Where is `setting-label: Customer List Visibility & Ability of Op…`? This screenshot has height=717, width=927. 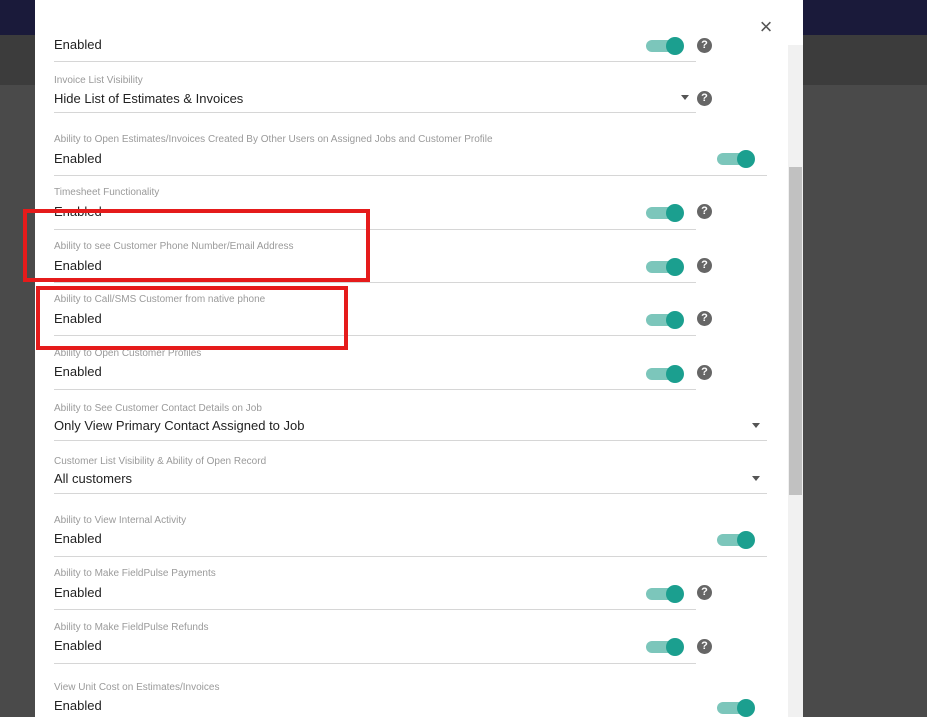
setting-label: Customer List Visibility & Ability of Op… is located at coordinates (160, 461).